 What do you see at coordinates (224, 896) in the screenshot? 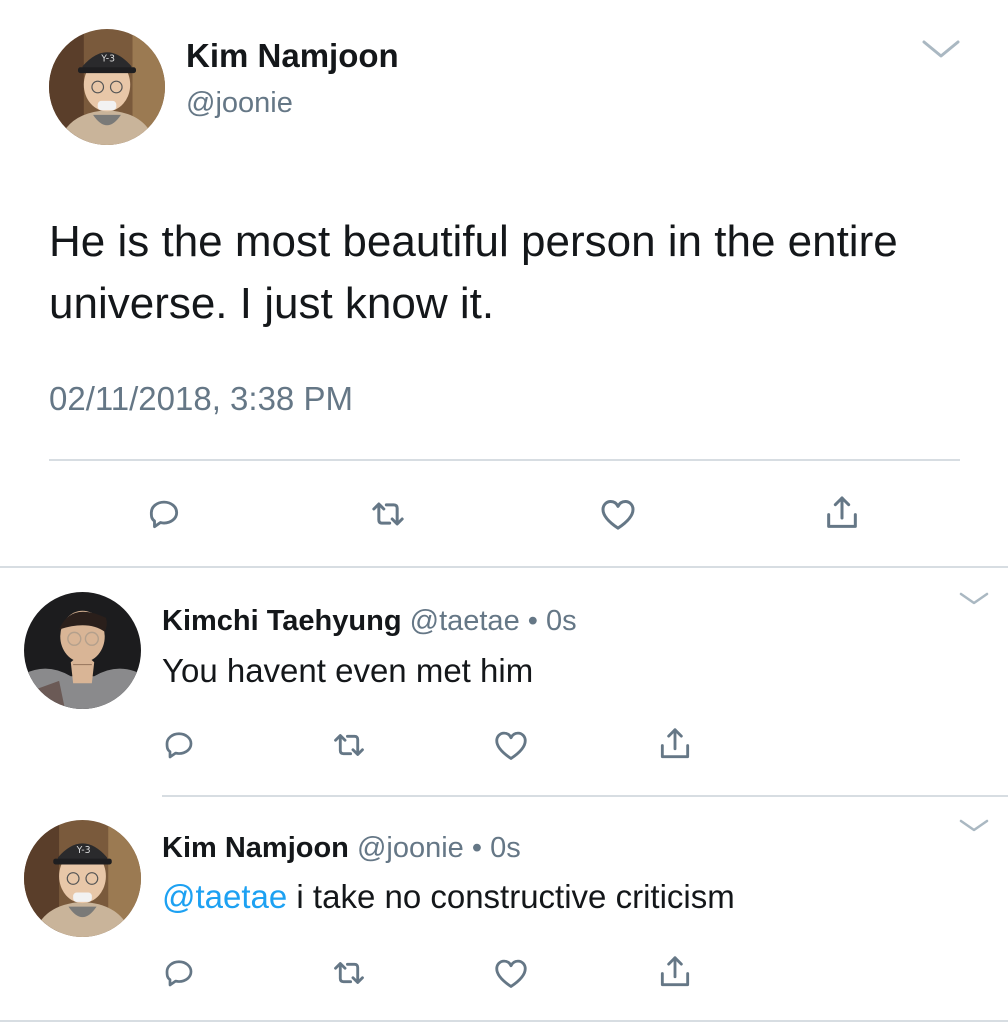
I see `mention-link: @taetae` at bounding box center [224, 896].